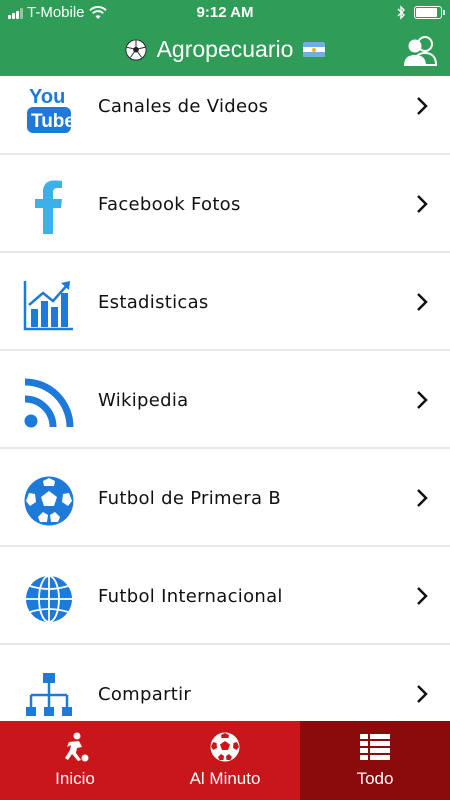 This screenshot has width=450, height=800. I want to click on list-item-label: Futbol de Primera B, so click(189, 498).